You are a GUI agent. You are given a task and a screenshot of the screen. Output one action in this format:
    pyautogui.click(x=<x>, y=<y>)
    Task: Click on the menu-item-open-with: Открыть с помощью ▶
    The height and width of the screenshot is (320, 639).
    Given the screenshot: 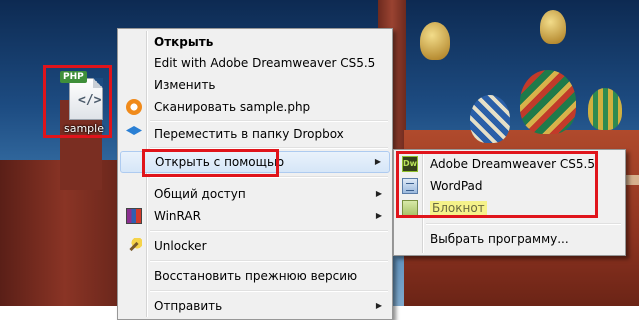 What is the action you would take?
    pyautogui.click(x=255, y=162)
    